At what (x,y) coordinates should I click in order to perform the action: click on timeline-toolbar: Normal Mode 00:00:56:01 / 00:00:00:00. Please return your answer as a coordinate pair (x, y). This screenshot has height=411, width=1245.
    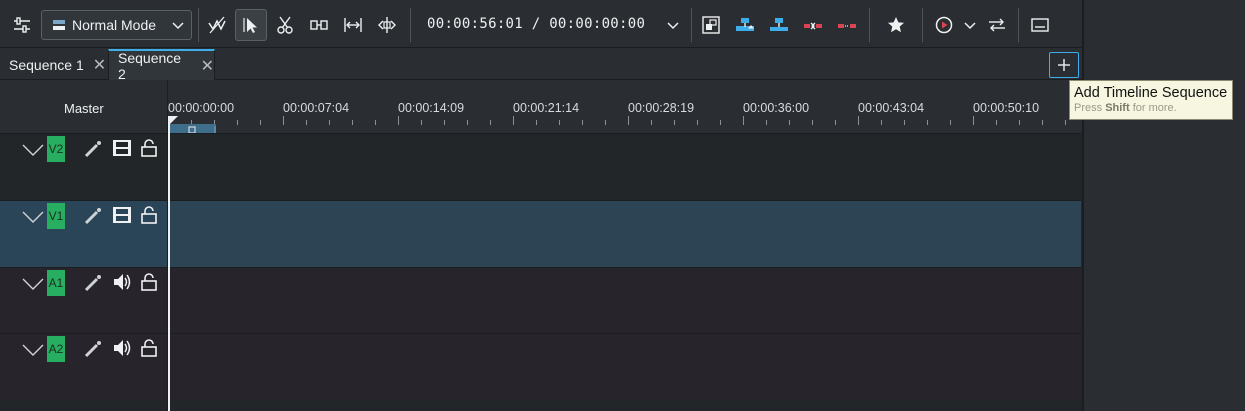
    Looking at the image, I should click on (541, 24).